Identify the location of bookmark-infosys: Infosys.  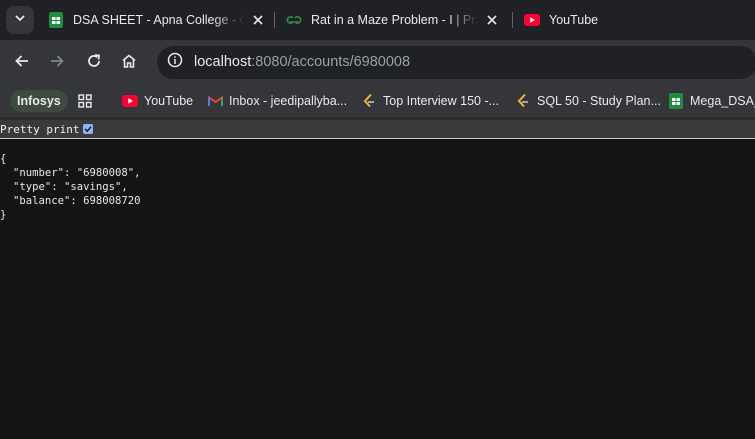
(39, 101).